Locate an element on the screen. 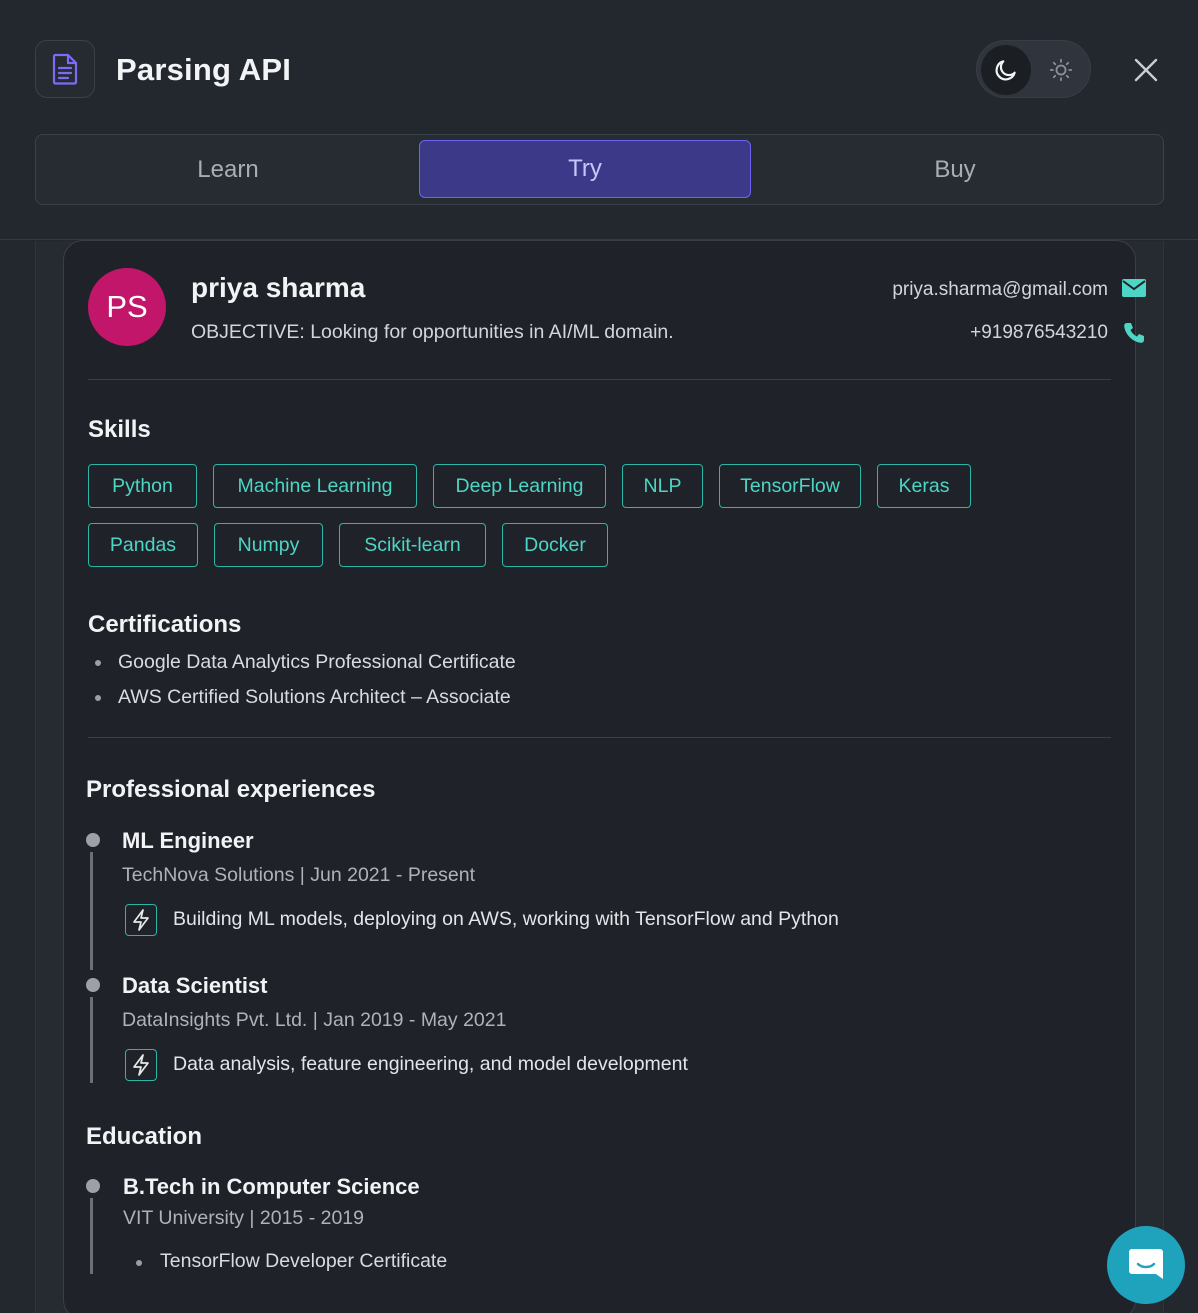 This screenshot has height=1313, width=1198. job-title: Data Scientist is located at coordinates (195, 985).